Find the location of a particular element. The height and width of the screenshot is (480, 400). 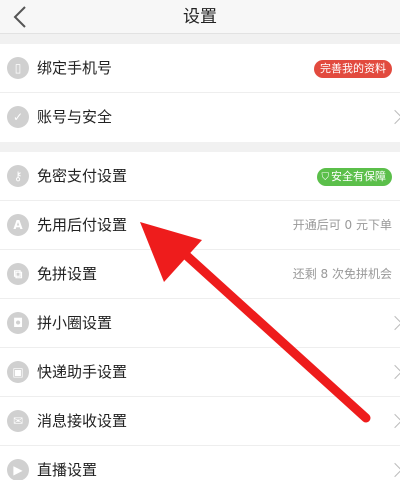

security-badge-text: 安全有保障 is located at coordinates (358, 176).